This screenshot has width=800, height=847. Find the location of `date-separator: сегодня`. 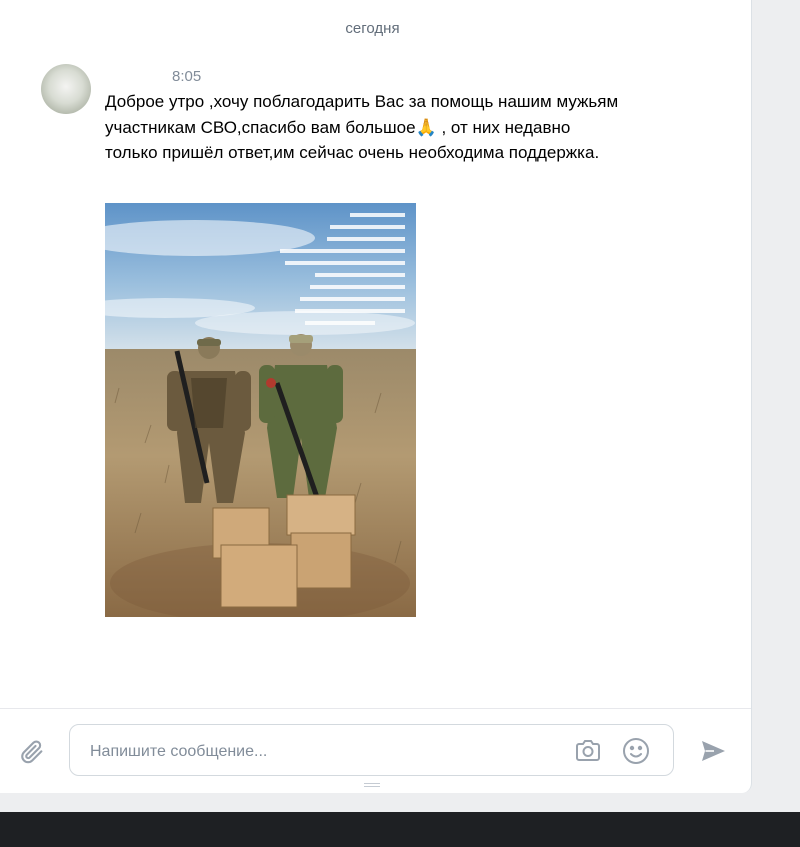

date-separator: сегодня is located at coordinates (372, 28).